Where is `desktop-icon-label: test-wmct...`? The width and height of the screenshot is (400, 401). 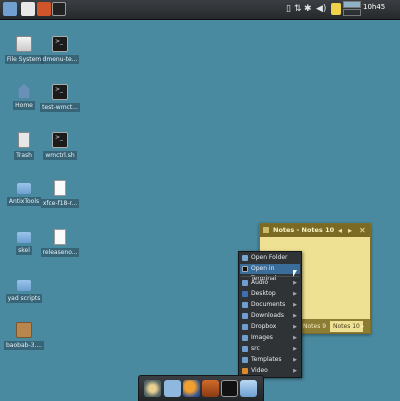 desktop-icon-label: test-wmct... is located at coordinates (60, 107).